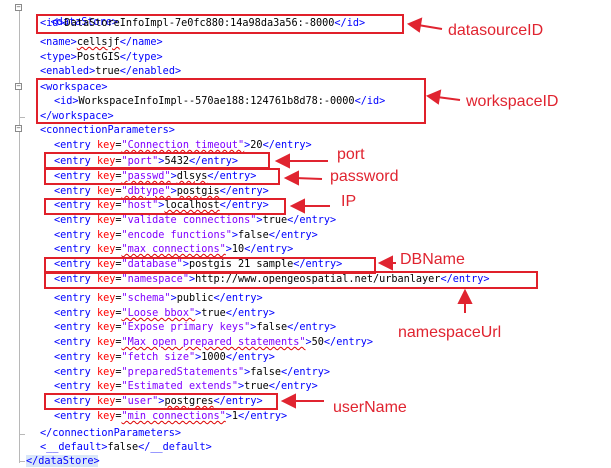  Describe the element at coordinates (512, 101) in the screenshot. I see `annotation-workspaceid: workspaceID` at that location.